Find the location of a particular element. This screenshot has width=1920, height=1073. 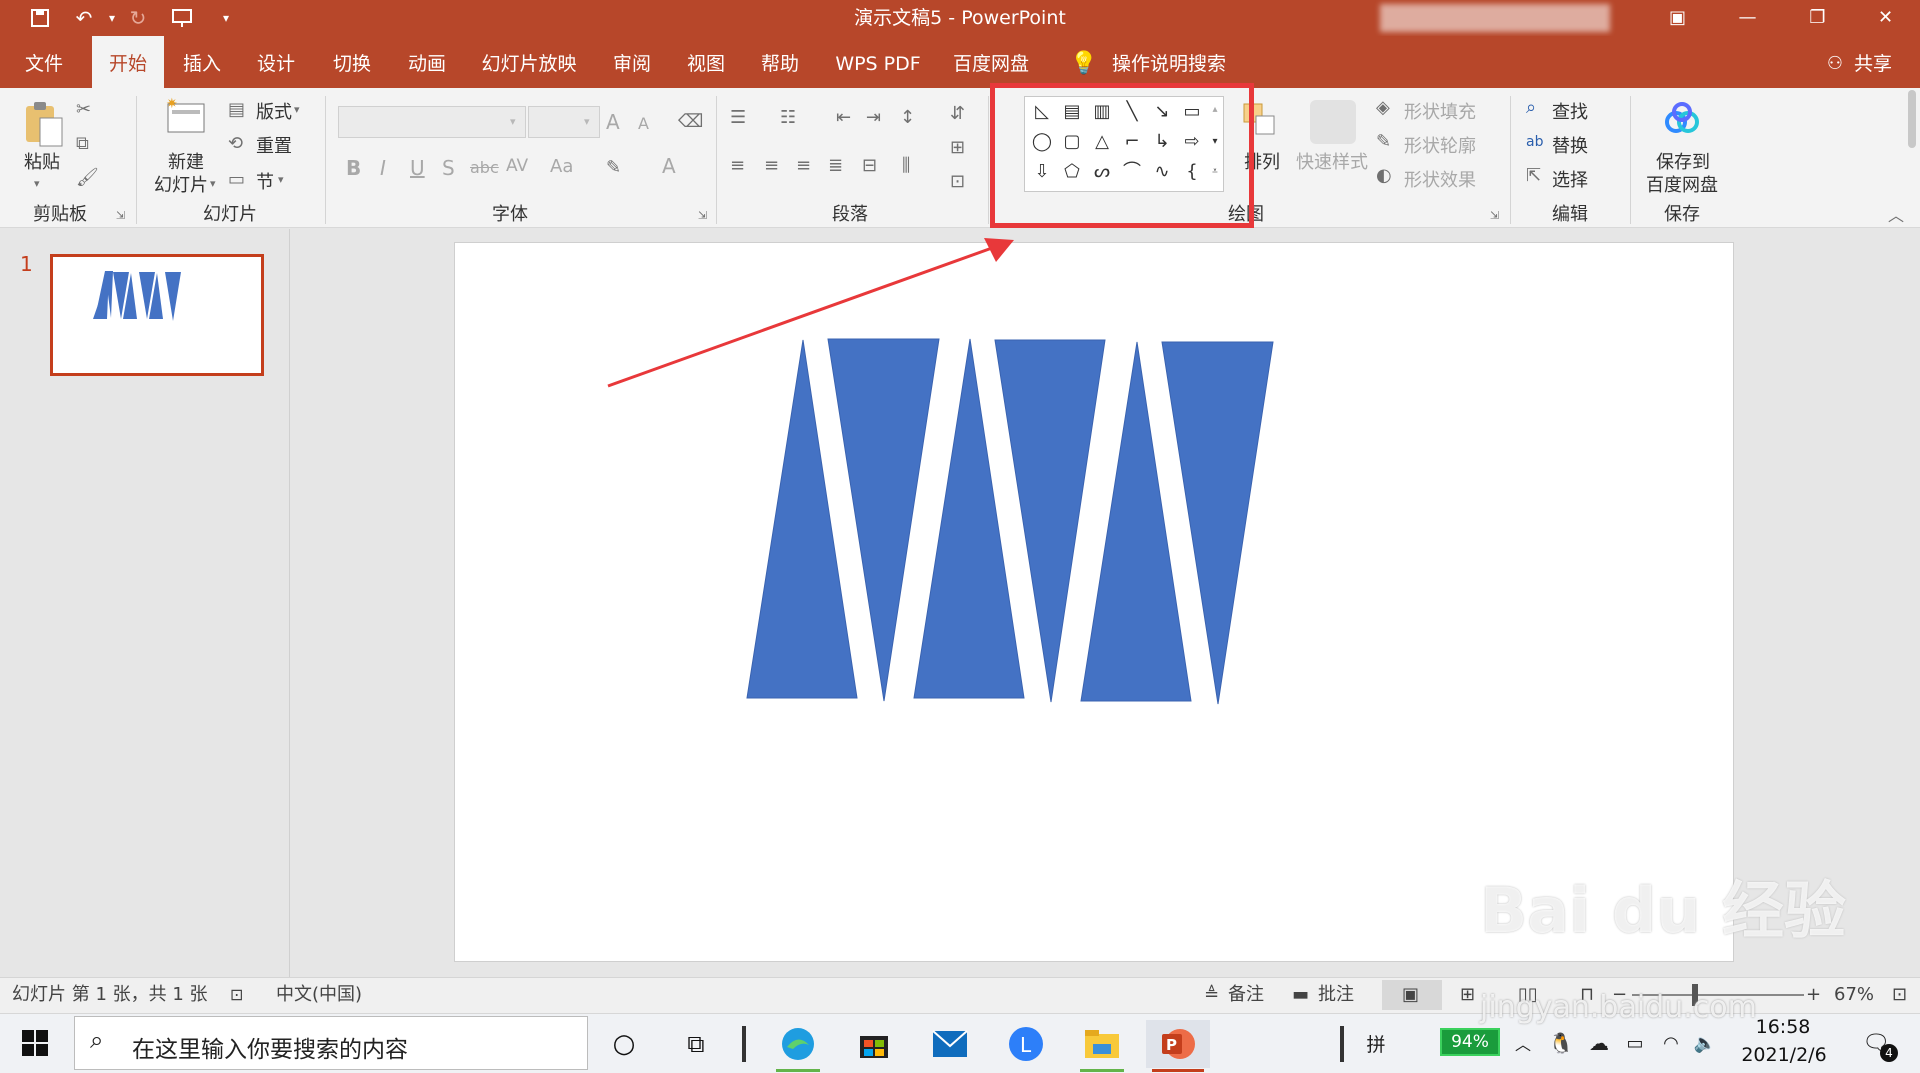

layout-button: 版式 is located at coordinates (274, 111).